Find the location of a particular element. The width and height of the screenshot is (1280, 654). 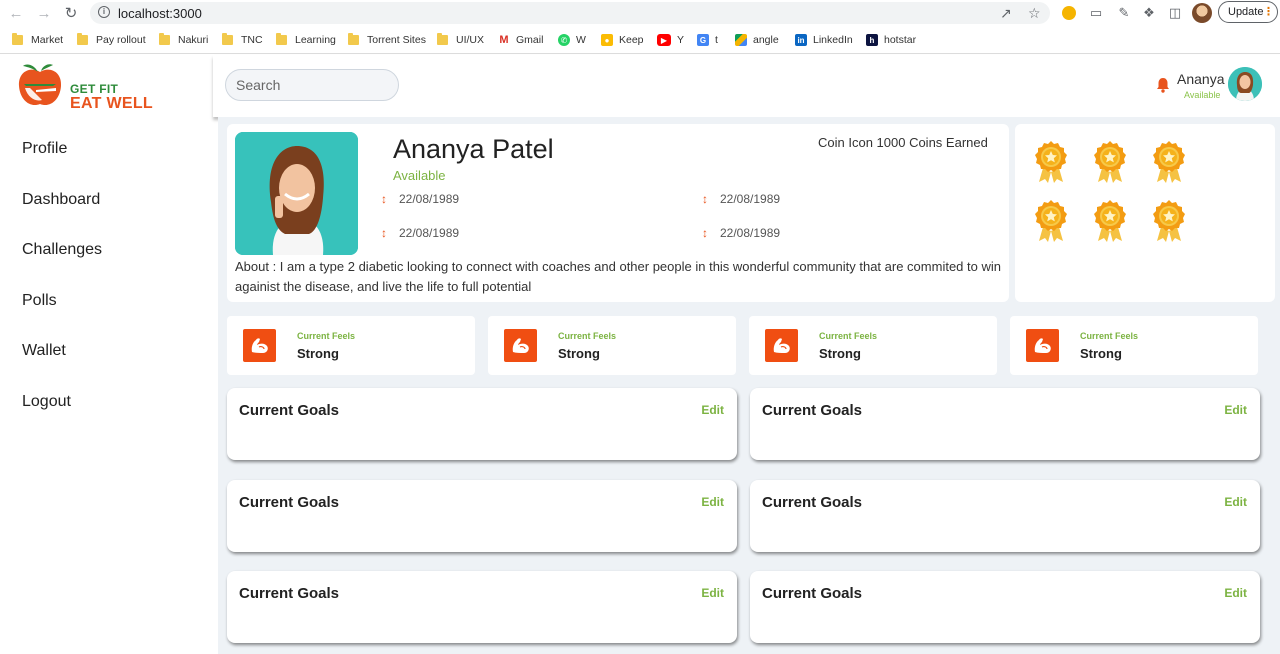

bookmark-label: t is located at coordinates (716, 40).